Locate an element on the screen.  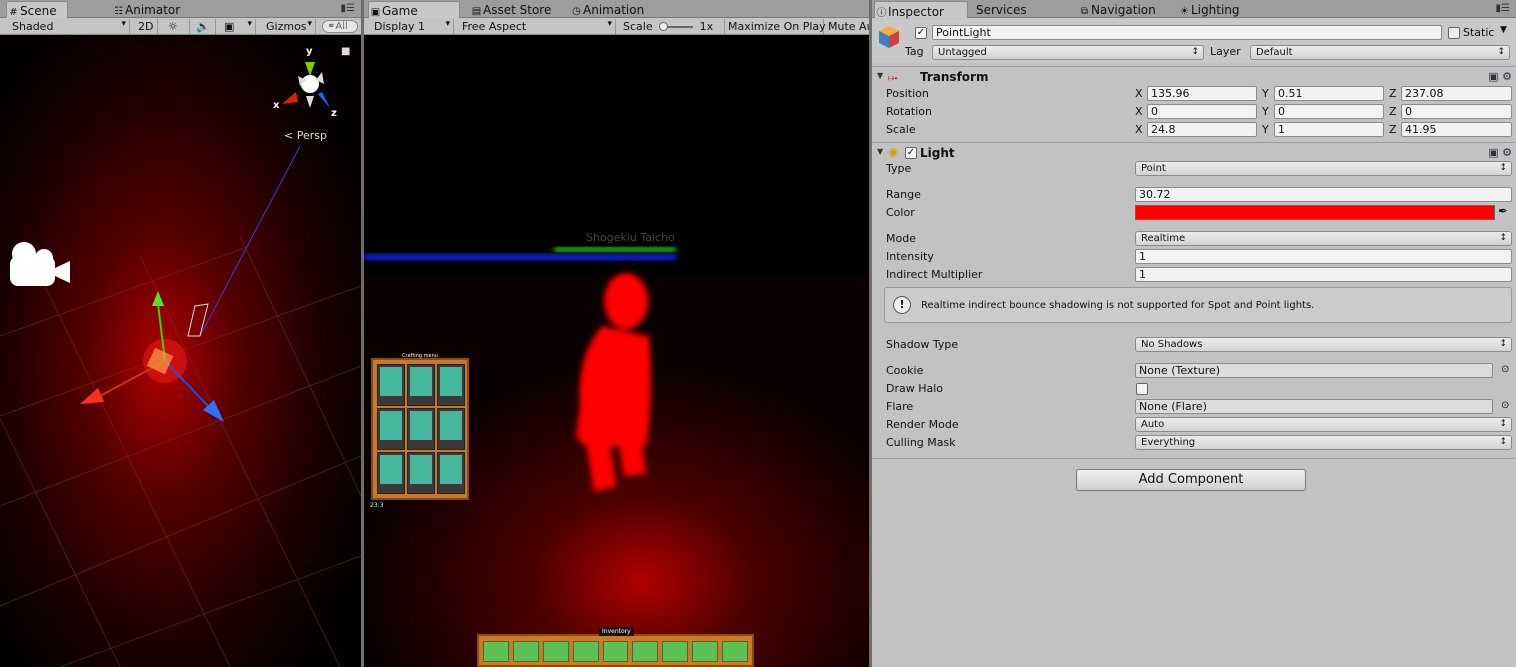
2d-toggle-button: 2D is located at coordinates (146, 26).